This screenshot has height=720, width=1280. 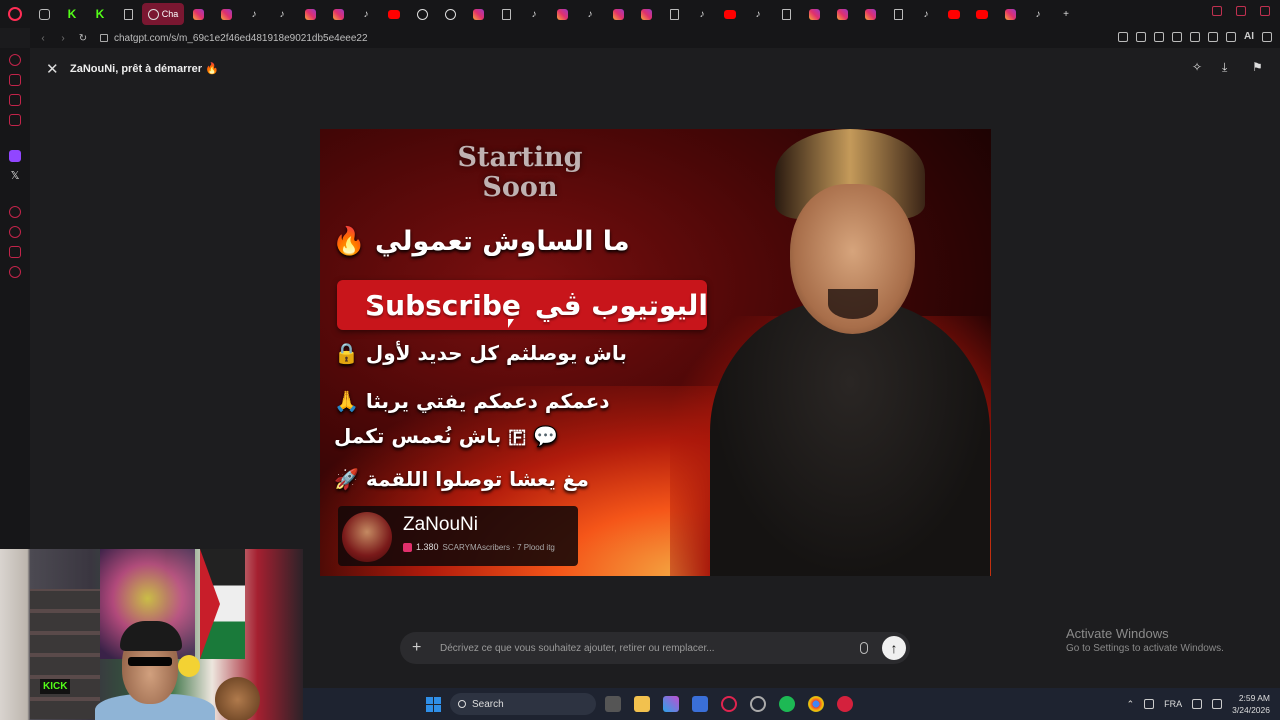 What do you see at coordinates (44, 14) in the screenshot?
I see `tab-gallery` at bounding box center [44, 14].